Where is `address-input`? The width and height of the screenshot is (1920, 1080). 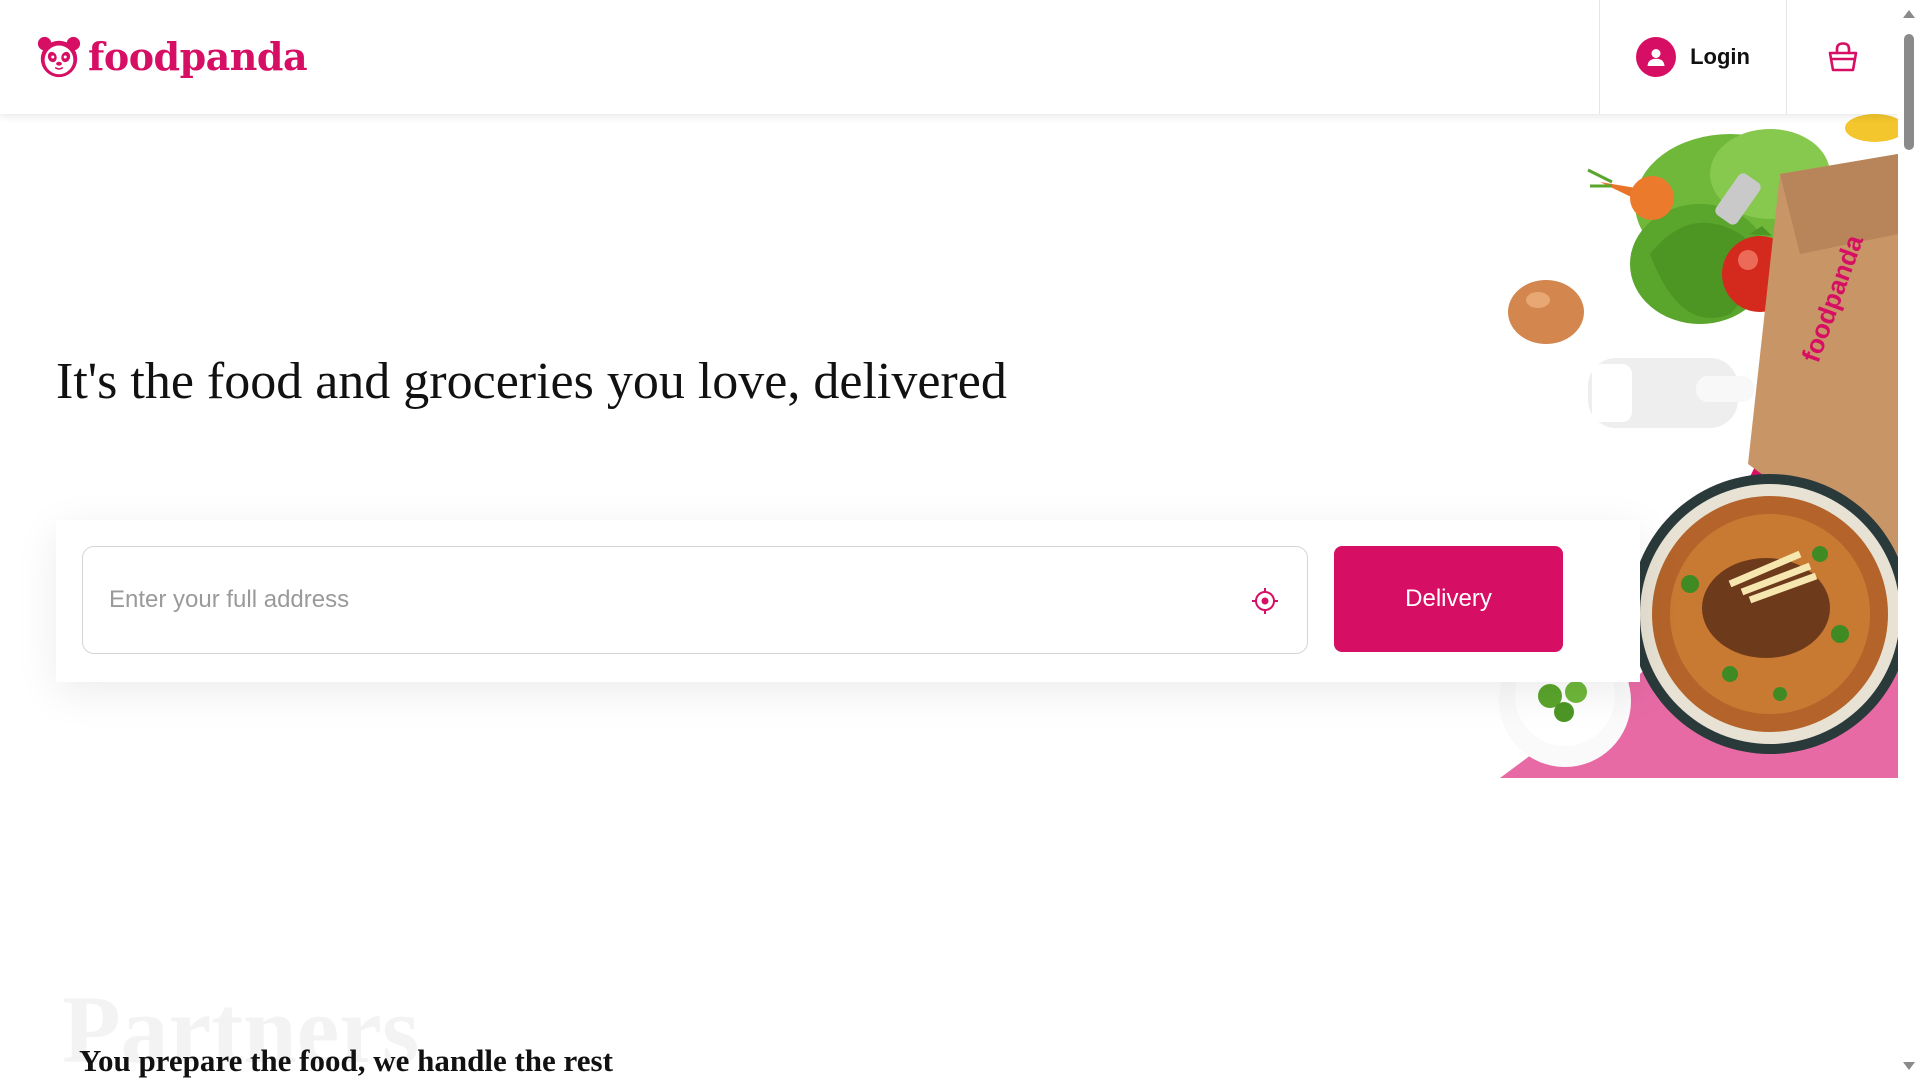 address-input is located at coordinates (659, 600).